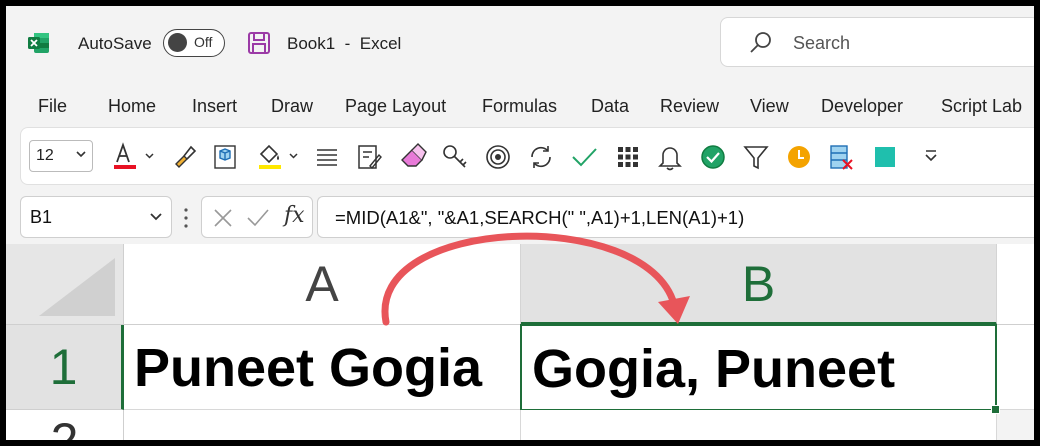 The height and width of the screenshot is (446, 1040). I want to click on key-icon, so click(455, 156).